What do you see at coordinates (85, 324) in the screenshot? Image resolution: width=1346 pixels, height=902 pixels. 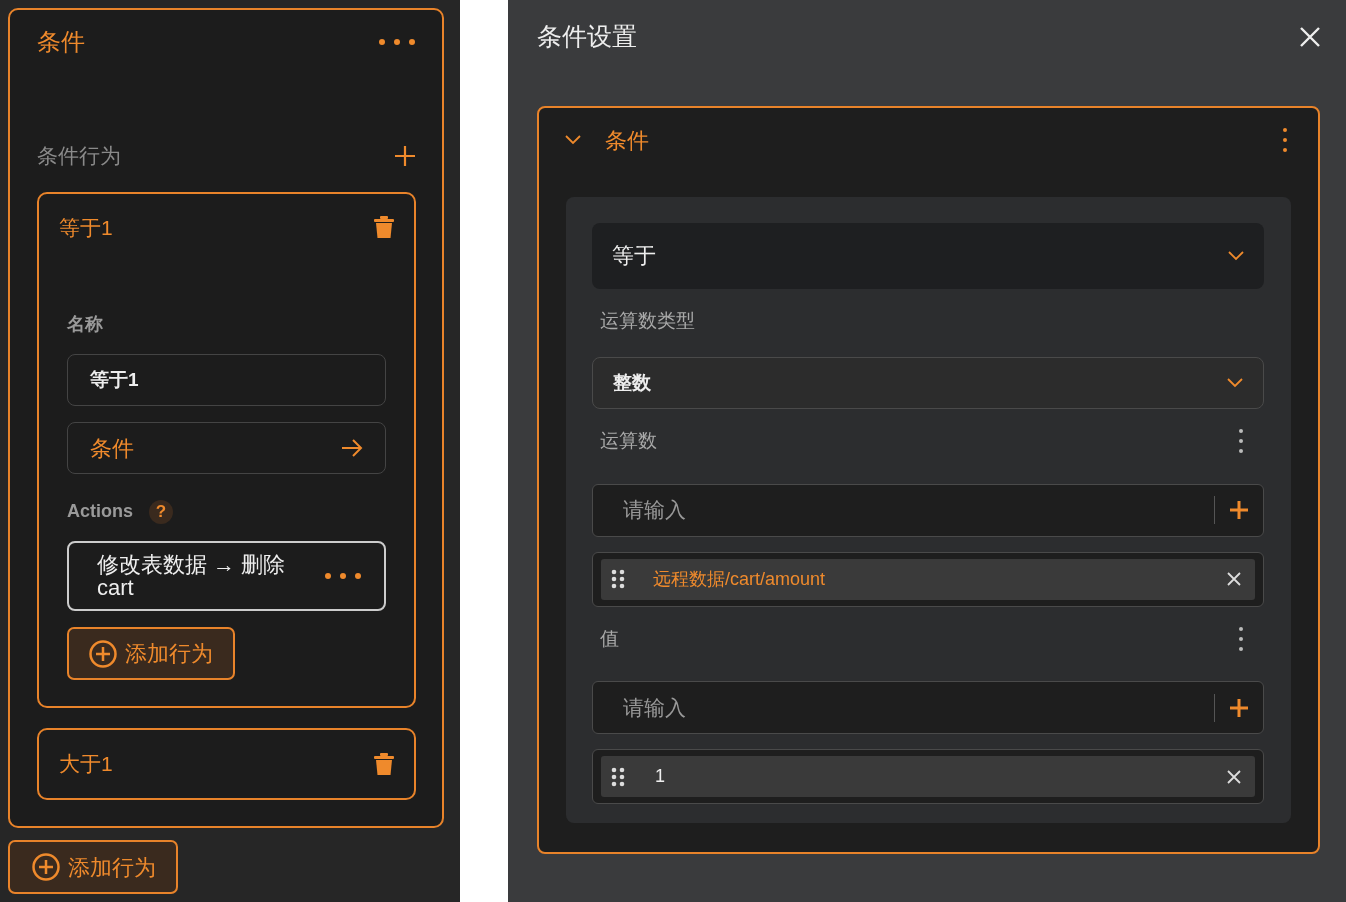 I see `field-label: 名称` at bounding box center [85, 324].